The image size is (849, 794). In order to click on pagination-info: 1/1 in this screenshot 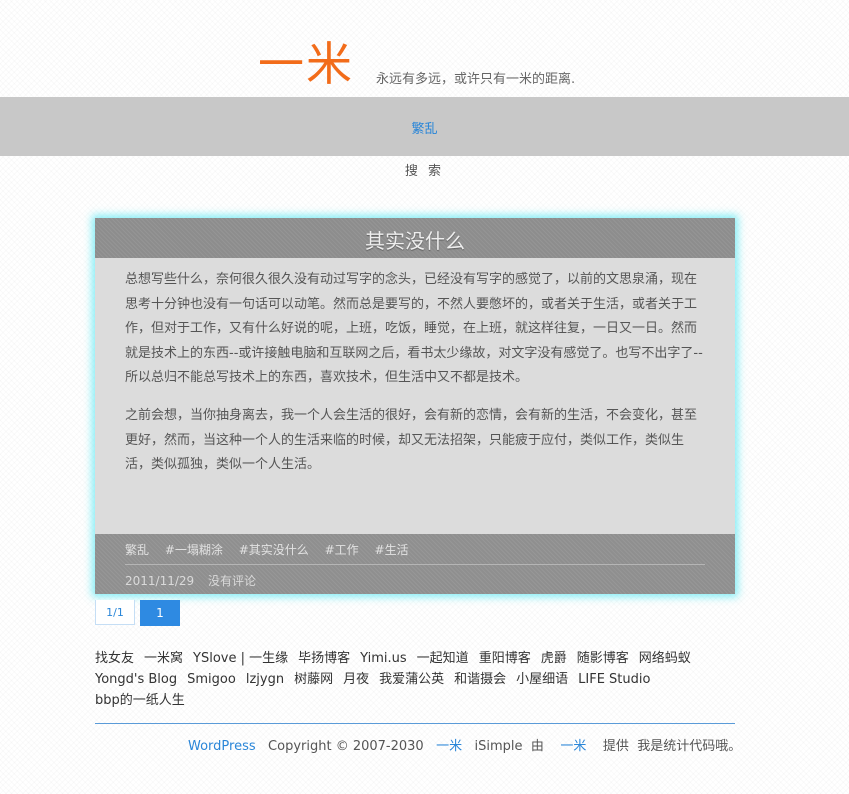, I will do `click(115, 612)`.